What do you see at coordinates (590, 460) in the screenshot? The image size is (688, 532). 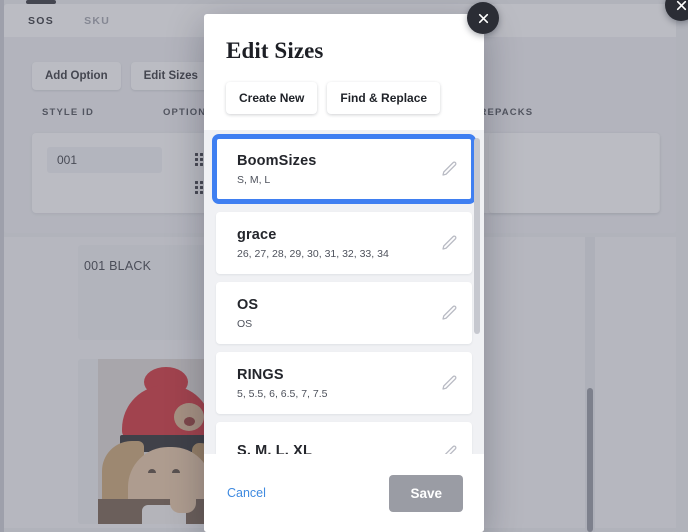 I see `page-scrollbar-thumb` at bounding box center [590, 460].